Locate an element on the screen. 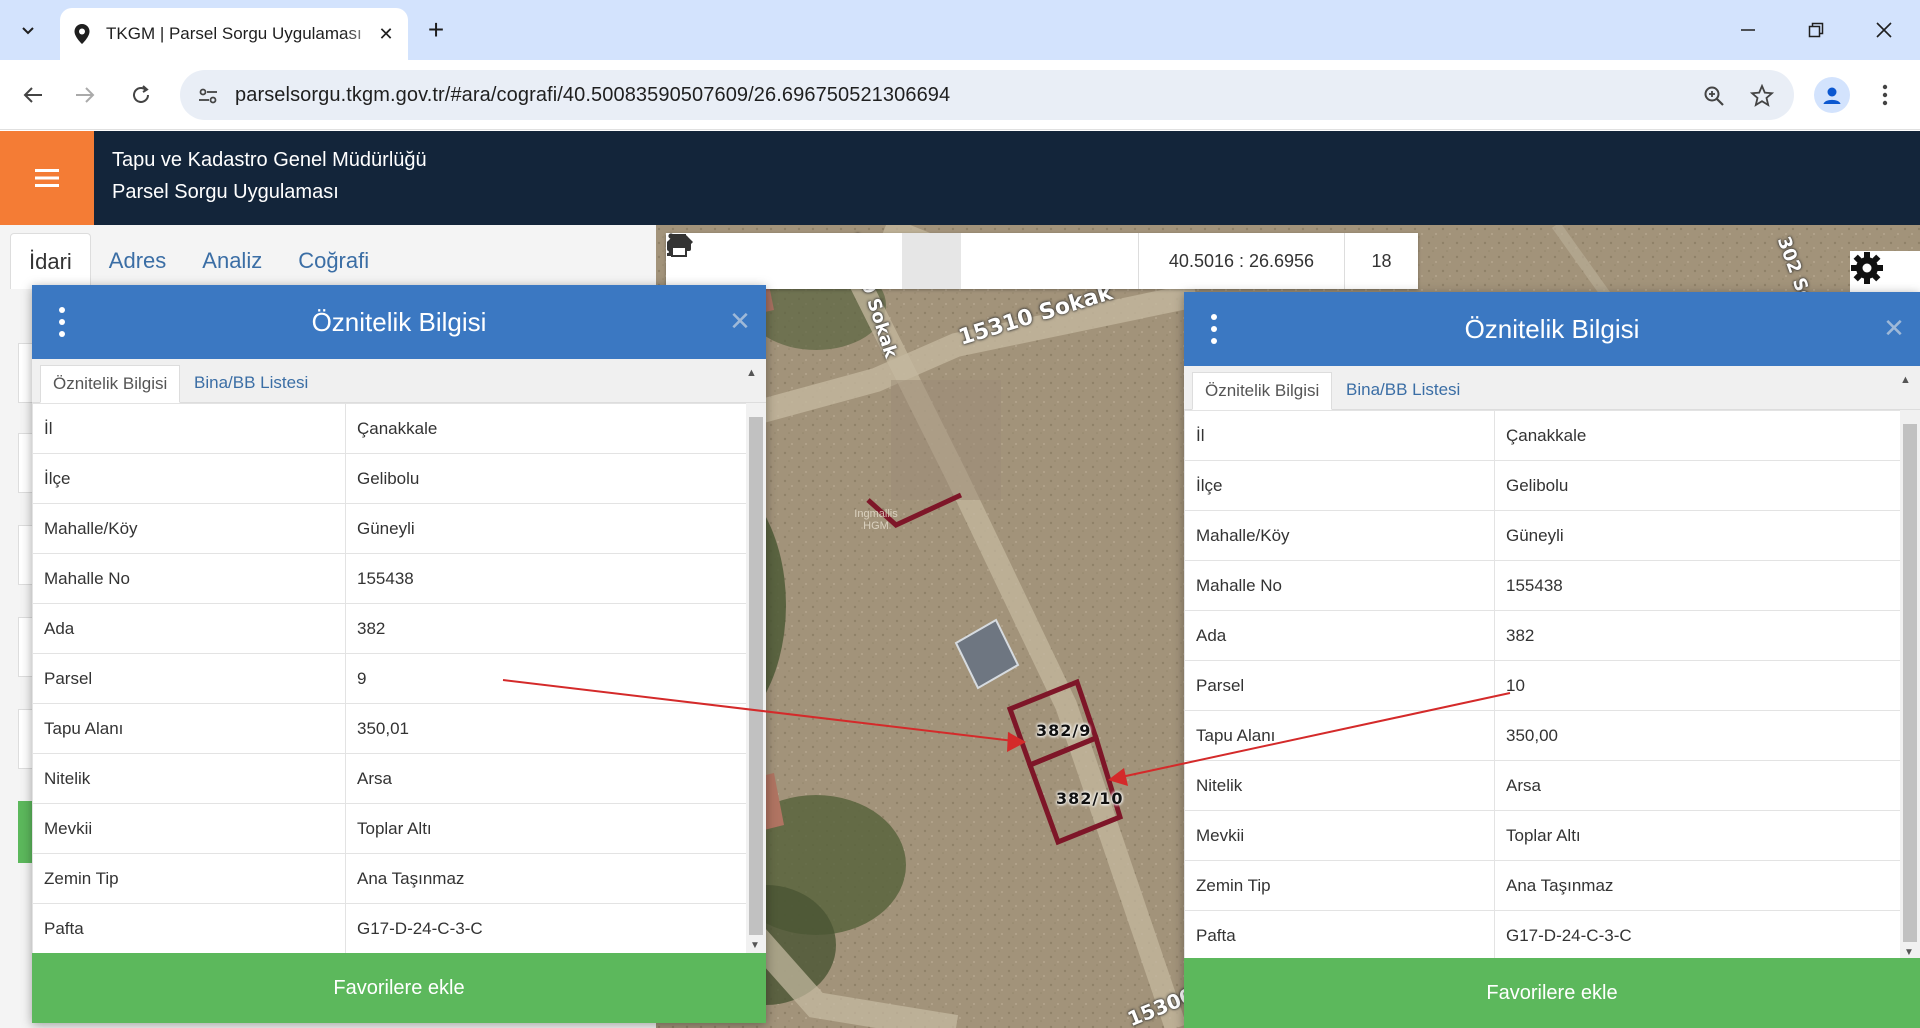 The height and width of the screenshot is (1028, 1920). table-row: Nitelik Arsa is located at coordinates (389, 778).